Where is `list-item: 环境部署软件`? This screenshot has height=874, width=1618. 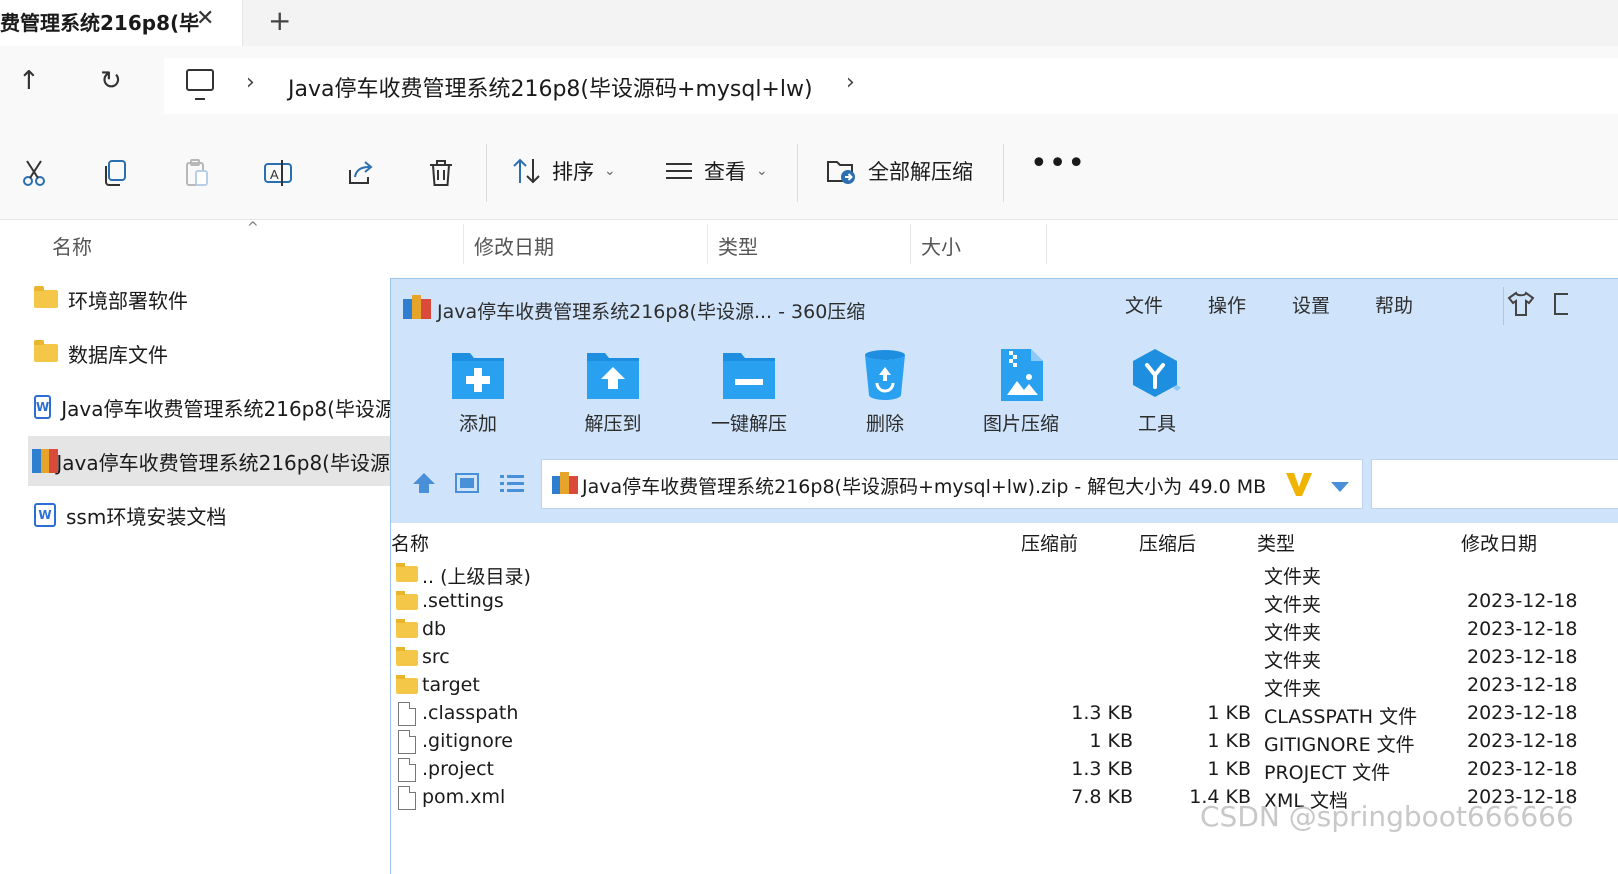 list-item: 环境部署软件 is located at coordinates (209, 299).